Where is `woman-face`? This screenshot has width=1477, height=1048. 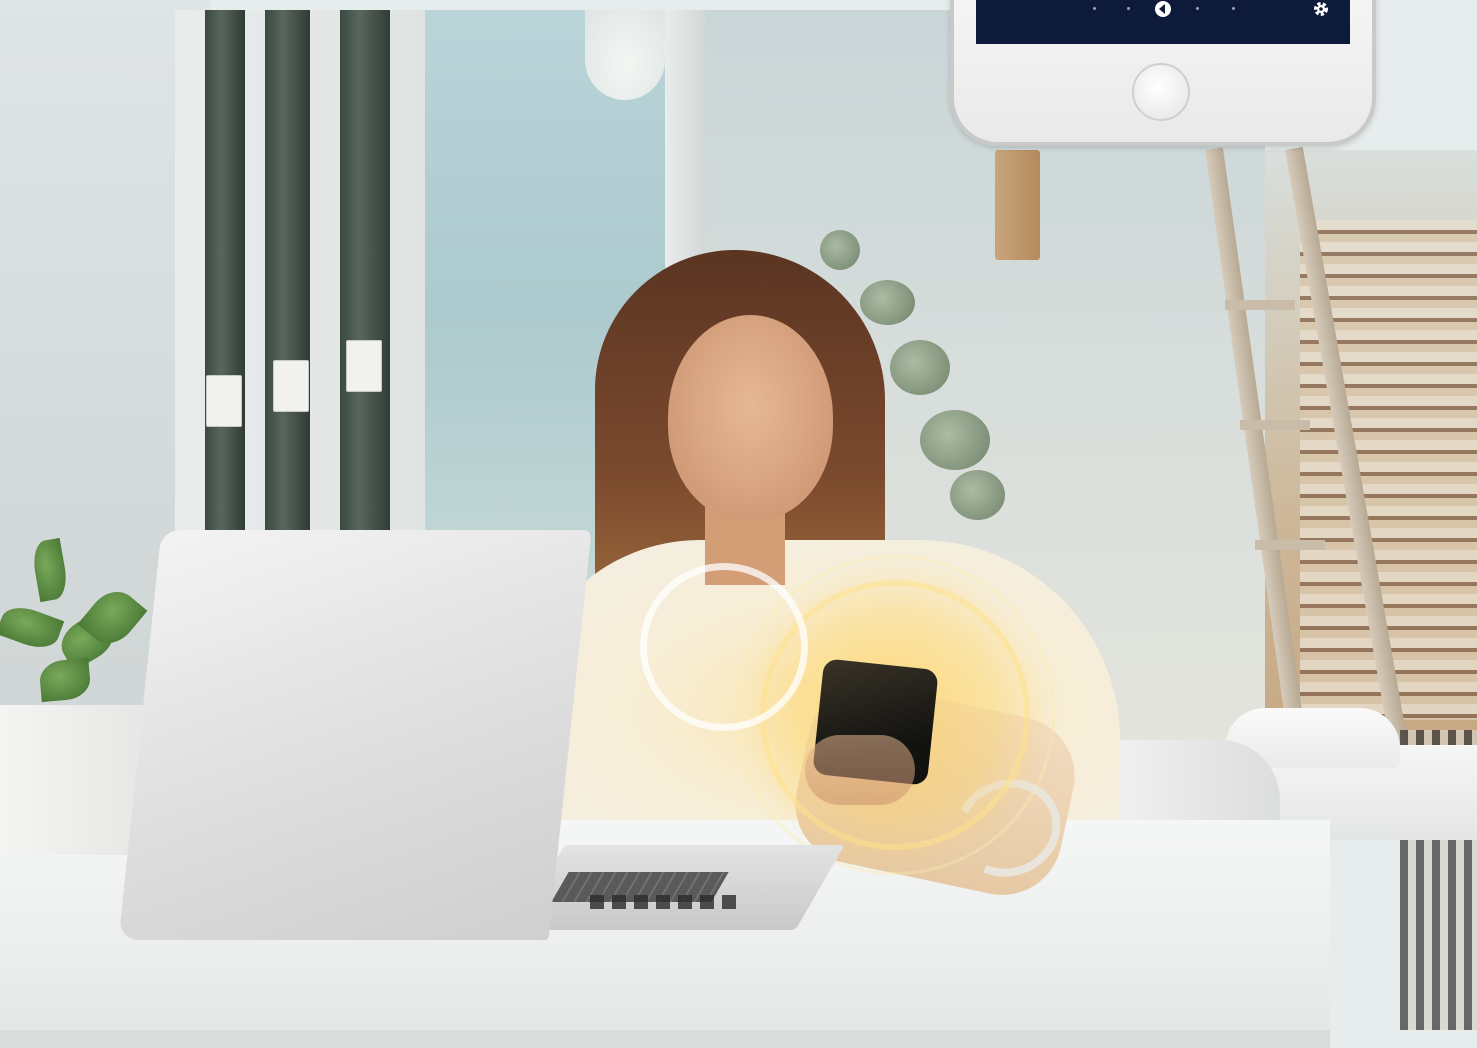 woman-face is located at coordinates (750, 417).